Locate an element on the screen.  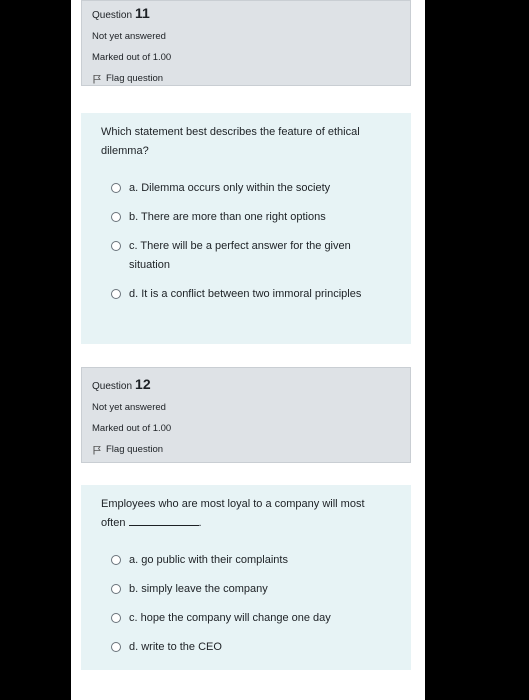
question-number: Question 11 is located at coordinates (251, 13).